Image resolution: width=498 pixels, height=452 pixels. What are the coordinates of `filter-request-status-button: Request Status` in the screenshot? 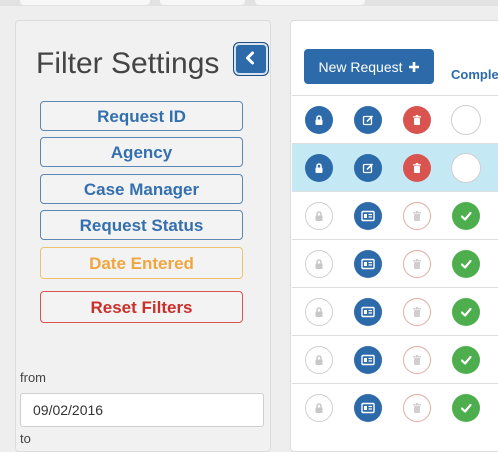 It's located at (141, 225).